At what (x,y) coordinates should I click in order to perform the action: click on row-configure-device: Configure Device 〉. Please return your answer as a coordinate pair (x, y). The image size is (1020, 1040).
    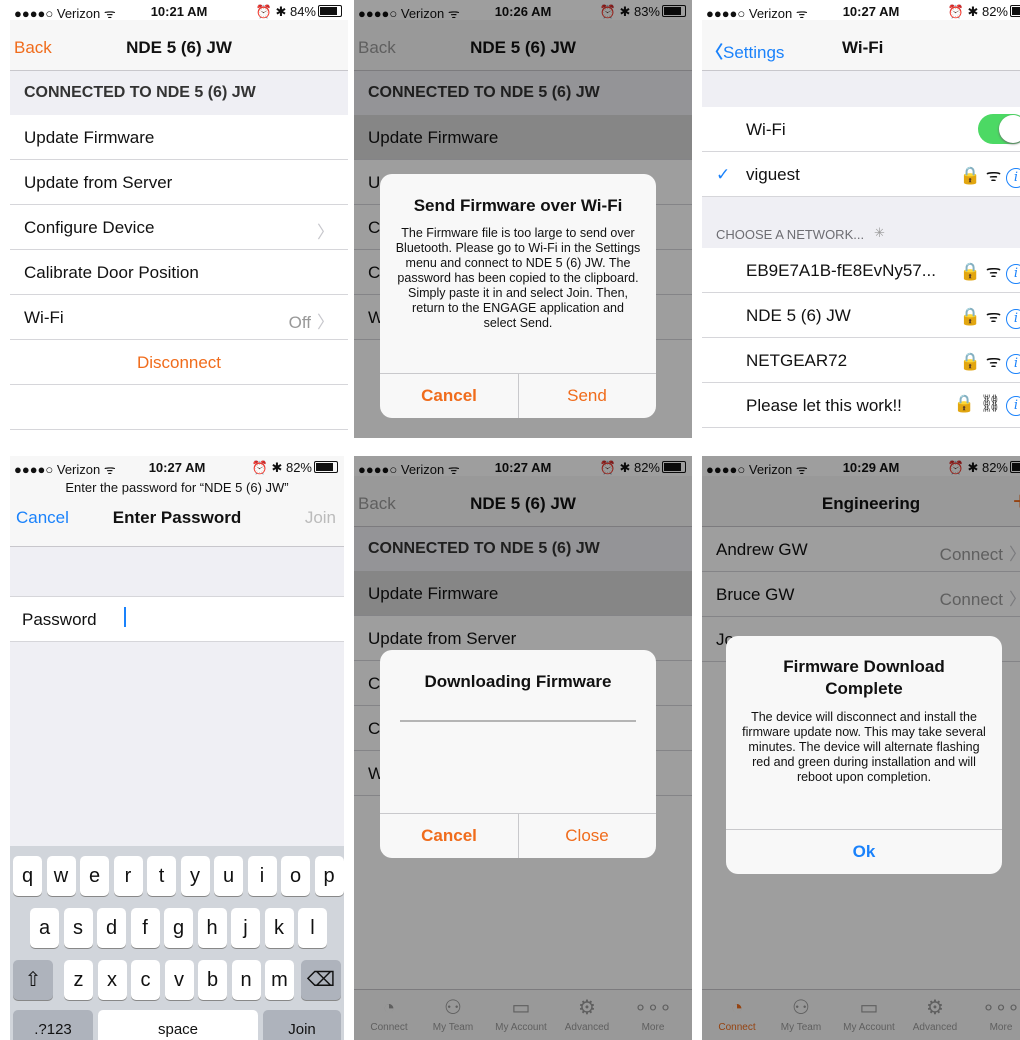
    Looking at the image, I should click on (179, 227).